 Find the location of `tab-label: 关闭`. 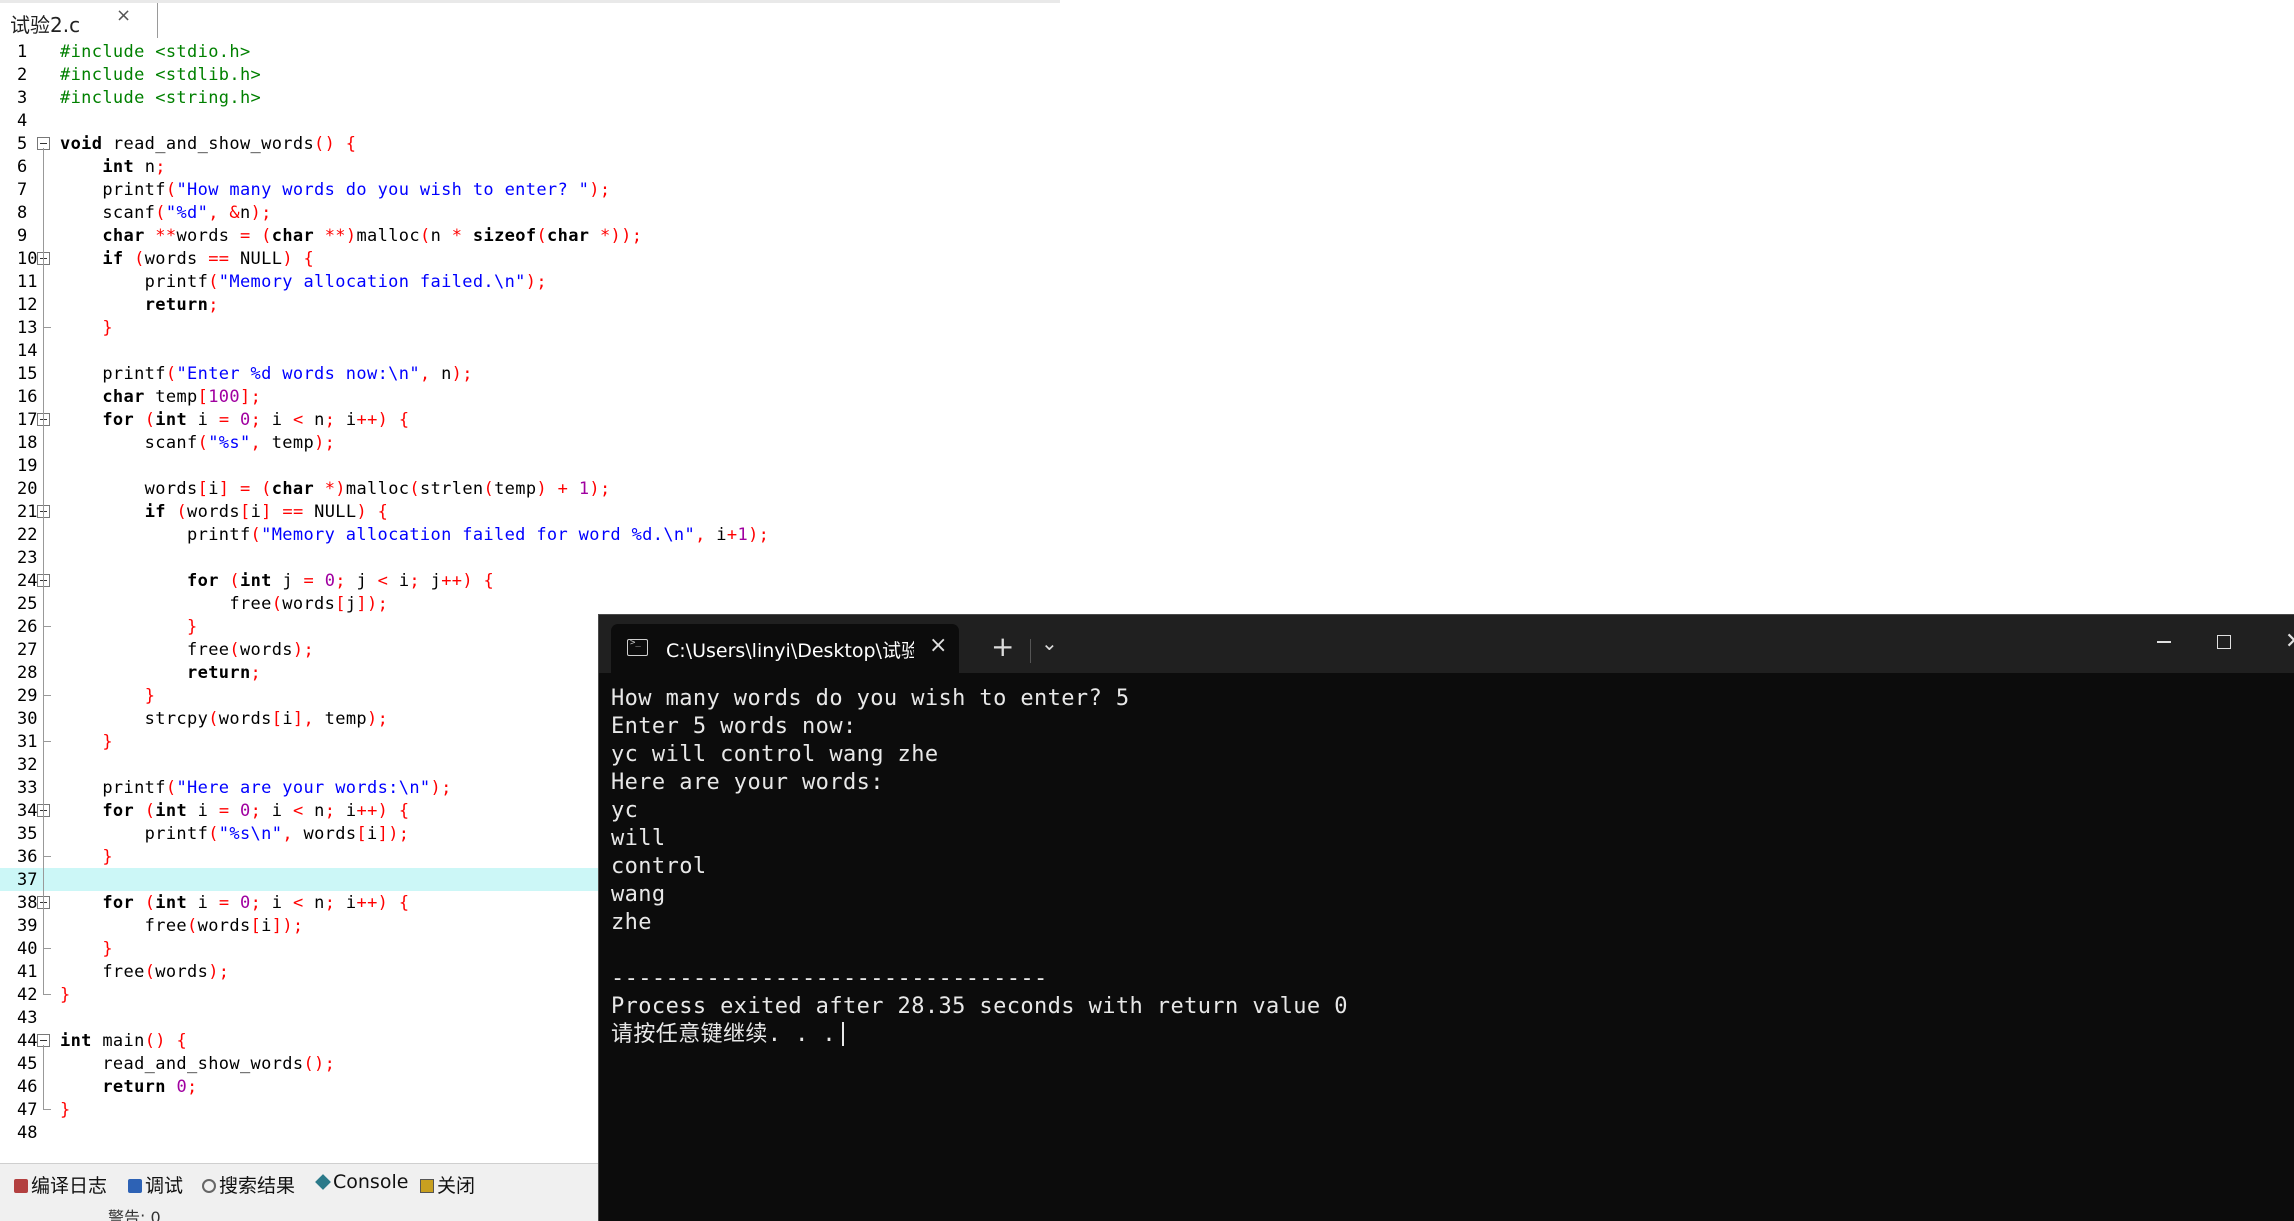

tab-label: 关闭 is located at coordinates (456, 1186).